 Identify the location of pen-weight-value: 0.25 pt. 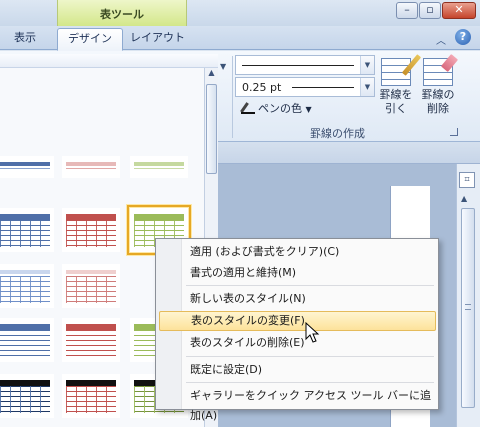
(262, 87).